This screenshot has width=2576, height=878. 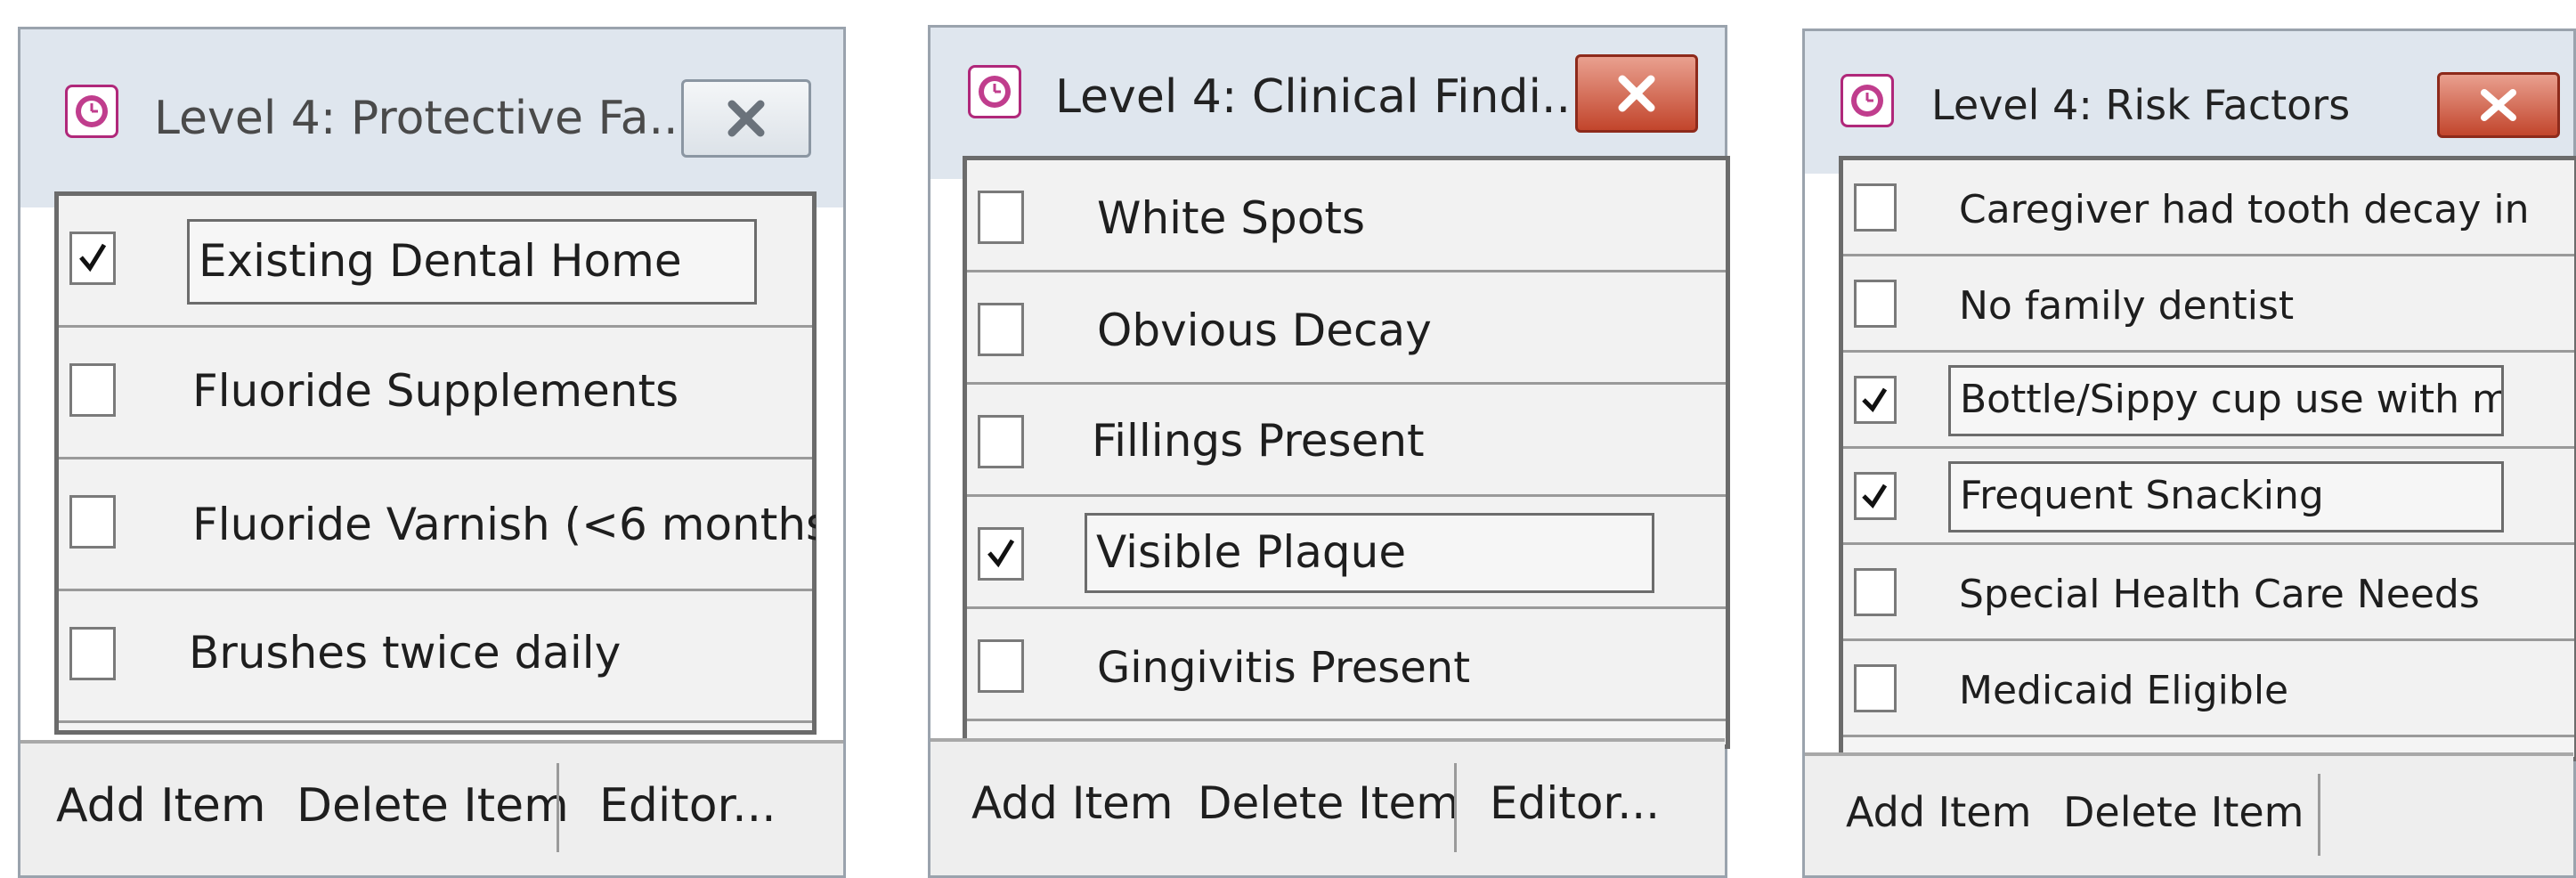 I want to click on list-item: No family dentist, so click(x=2208, y=305).